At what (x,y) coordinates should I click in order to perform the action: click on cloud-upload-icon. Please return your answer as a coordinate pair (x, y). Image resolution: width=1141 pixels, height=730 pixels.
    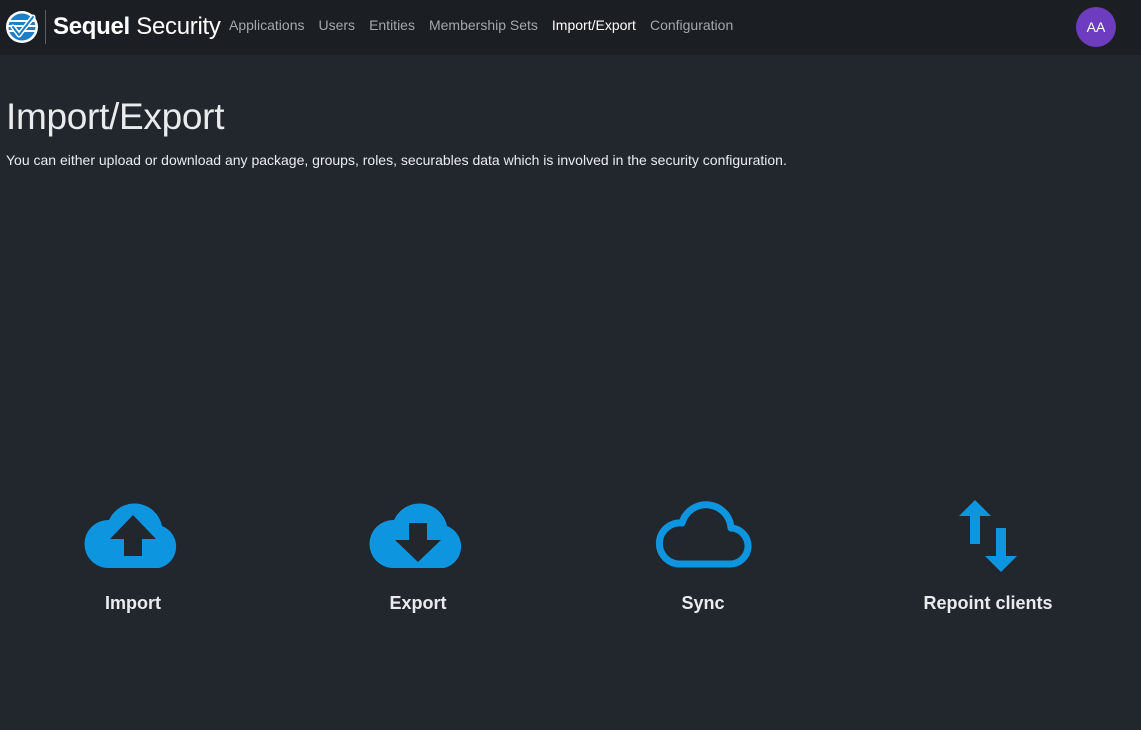
    Looking at the image, I should click on (130, 535).